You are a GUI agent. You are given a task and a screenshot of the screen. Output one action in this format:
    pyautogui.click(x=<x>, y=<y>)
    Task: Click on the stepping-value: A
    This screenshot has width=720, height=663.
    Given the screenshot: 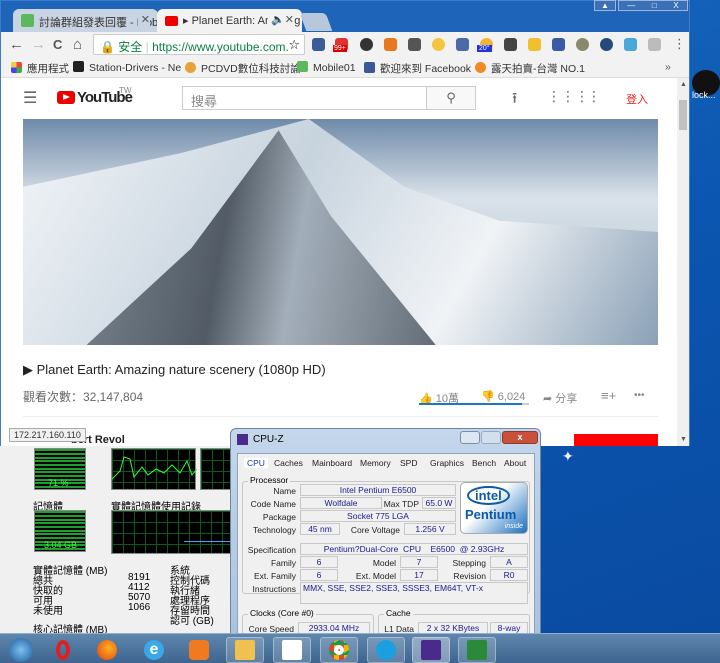 What is the action you would take?
    pyautogui.click(x=509, y=562)
    